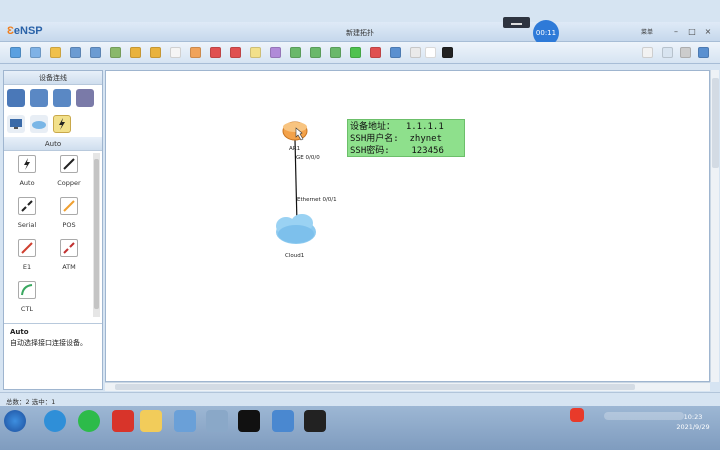 This screenshot has width=720, height=450. I want to click on router-port-label: GE 0/0/0, so click(308, 158).